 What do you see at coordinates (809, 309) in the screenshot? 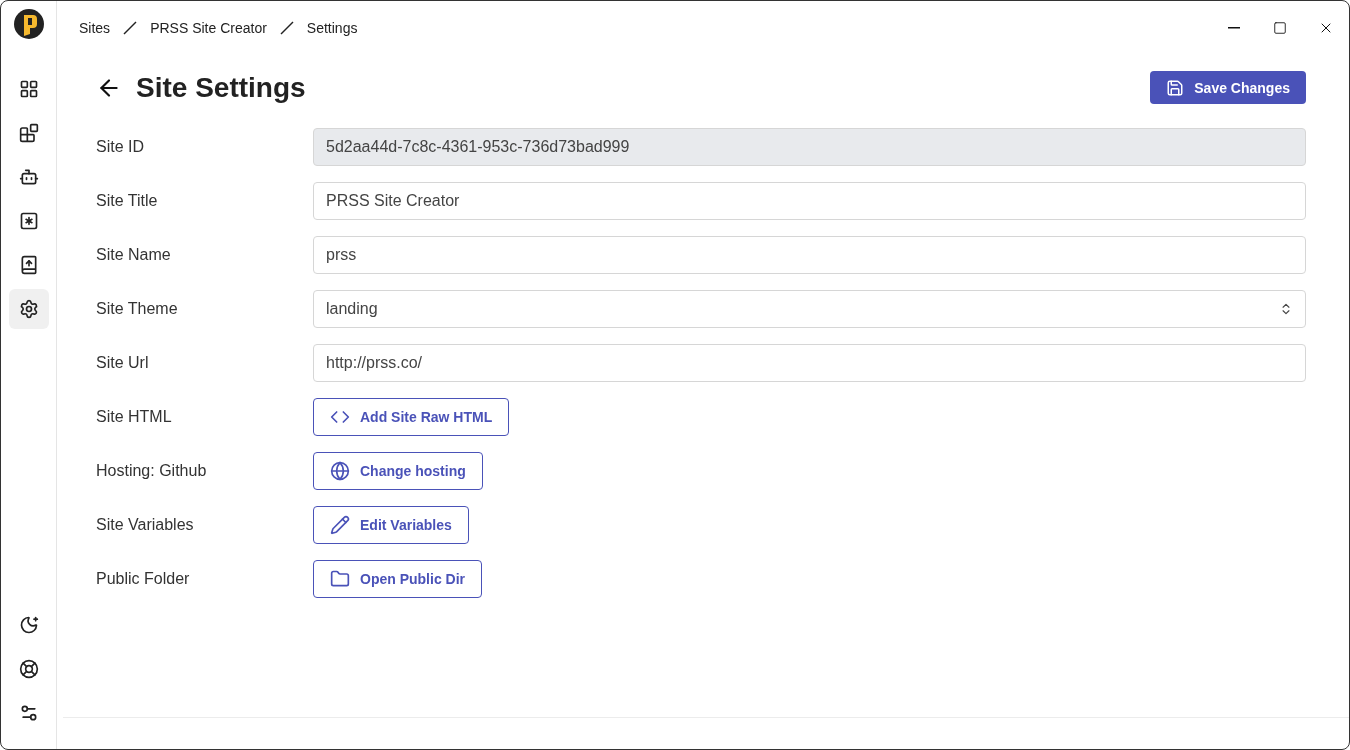
I see `select-field: landing` at bounding box center [809, 309].